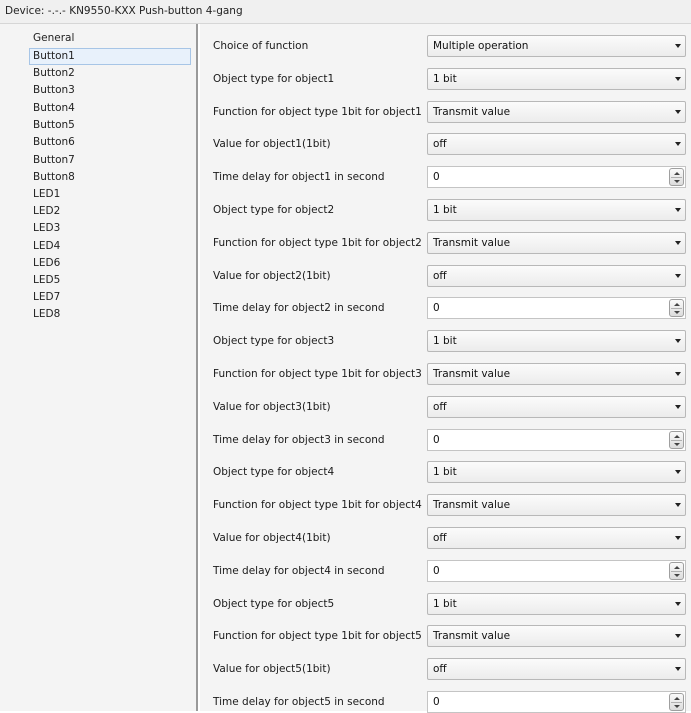  I want to click on sidebar-item-button1: Button1, so click(110, 56).